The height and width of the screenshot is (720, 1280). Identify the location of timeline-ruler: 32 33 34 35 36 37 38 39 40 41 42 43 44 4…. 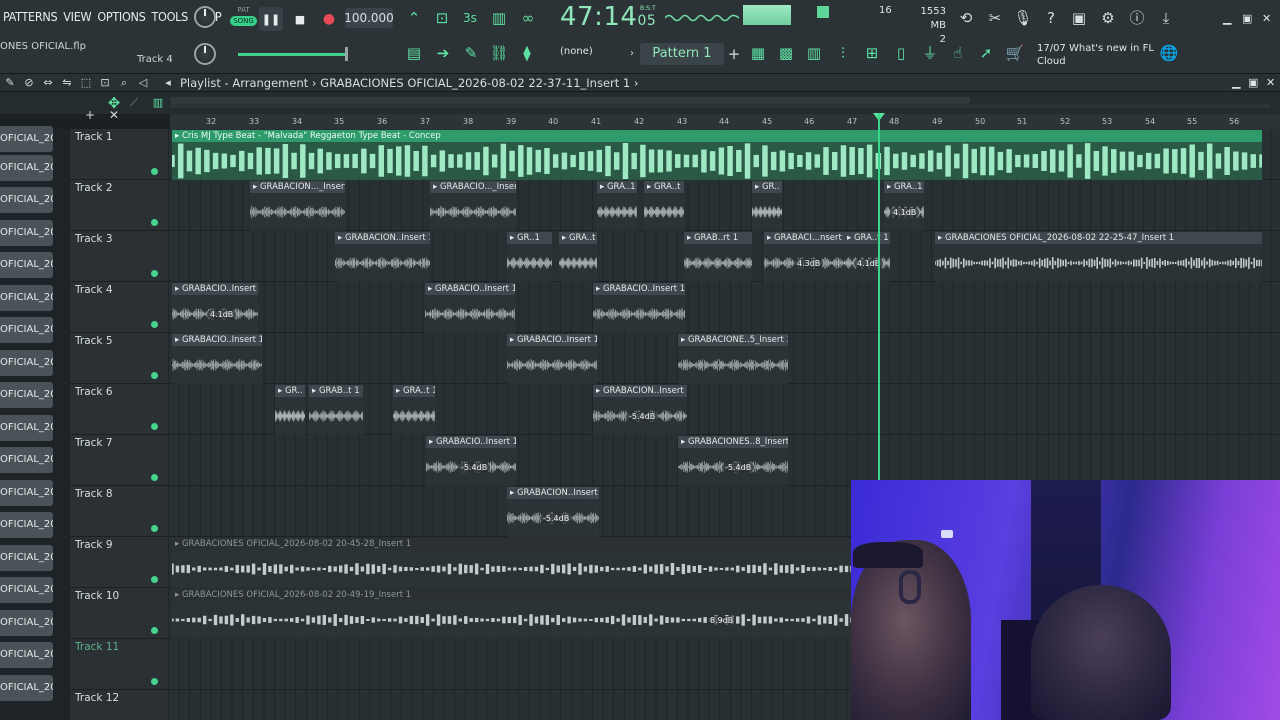
(725, 121).